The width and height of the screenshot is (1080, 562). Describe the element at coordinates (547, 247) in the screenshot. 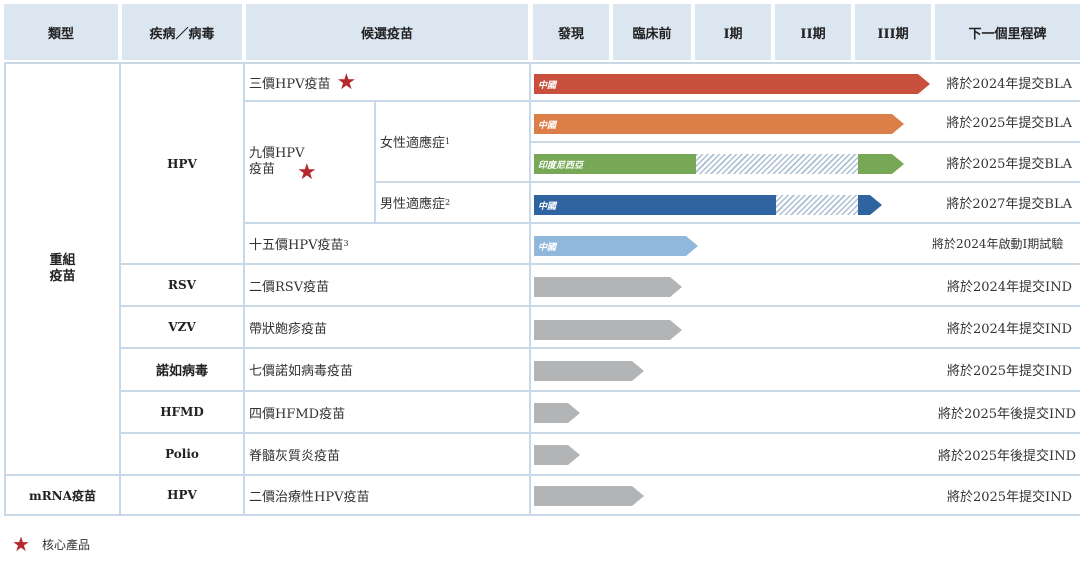

I see `bar-label-hpv15: 中國` at that location.